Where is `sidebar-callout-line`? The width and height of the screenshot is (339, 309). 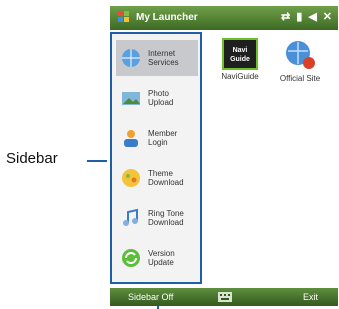
sidebar-callout-line is located at coordinates (97, 161).